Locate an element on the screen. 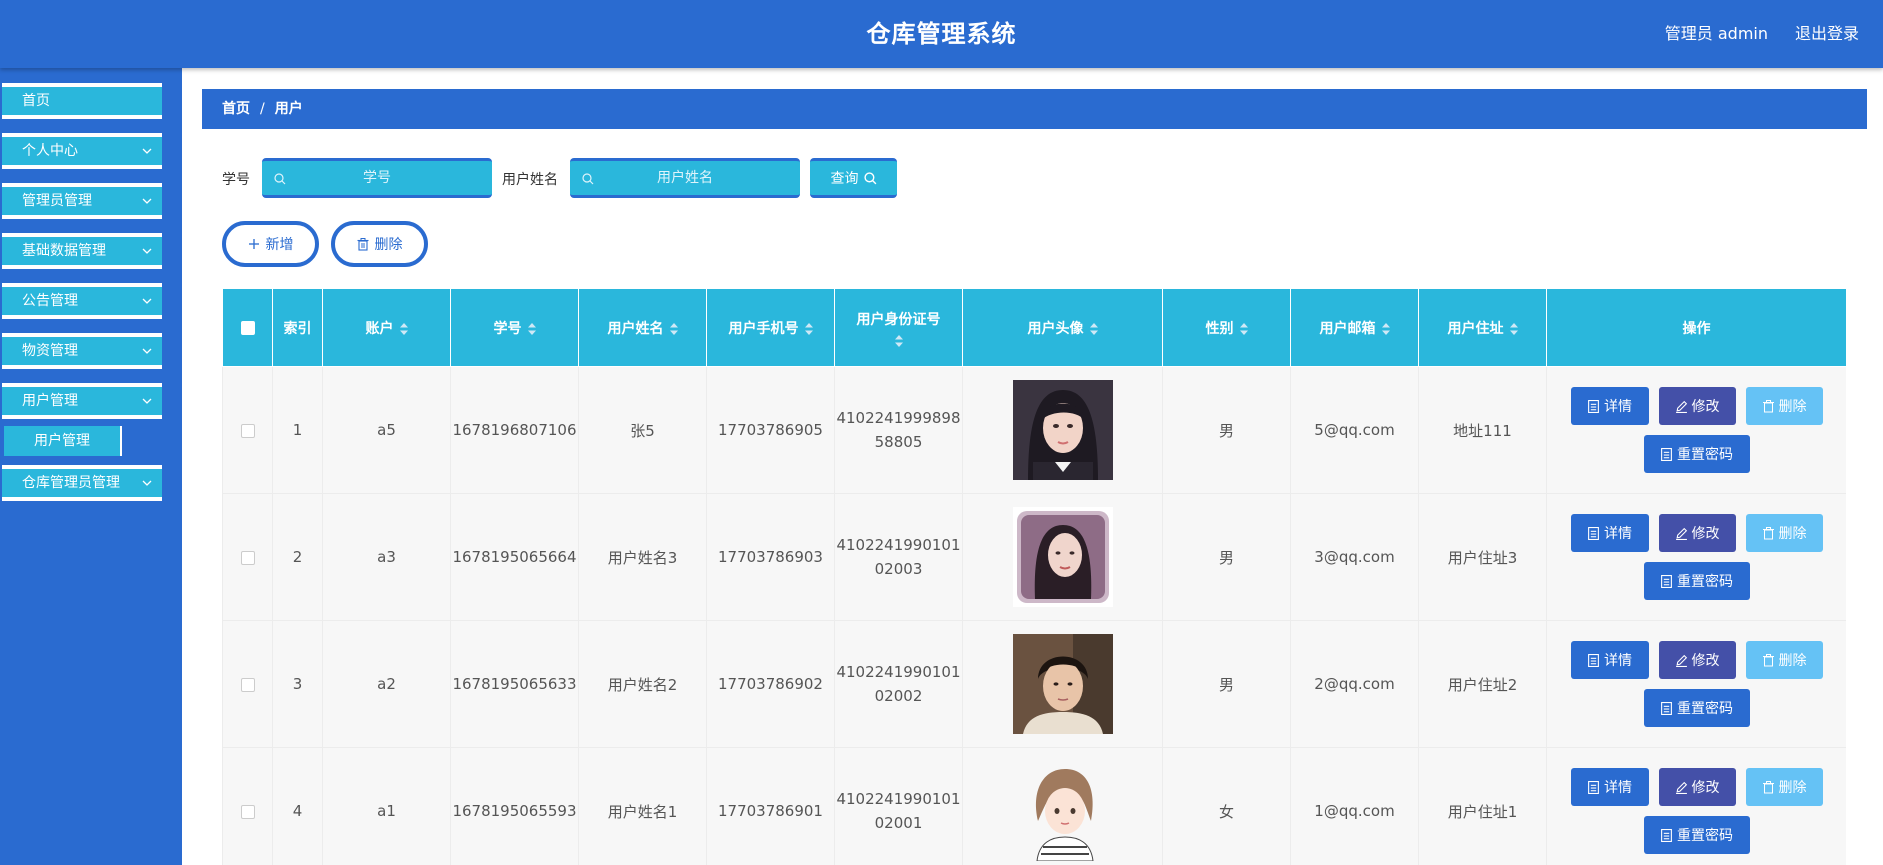 This screenshot has width=1883, height=865. sidebar-item-materials: 物资管理 is located at coordinates (82, 351).